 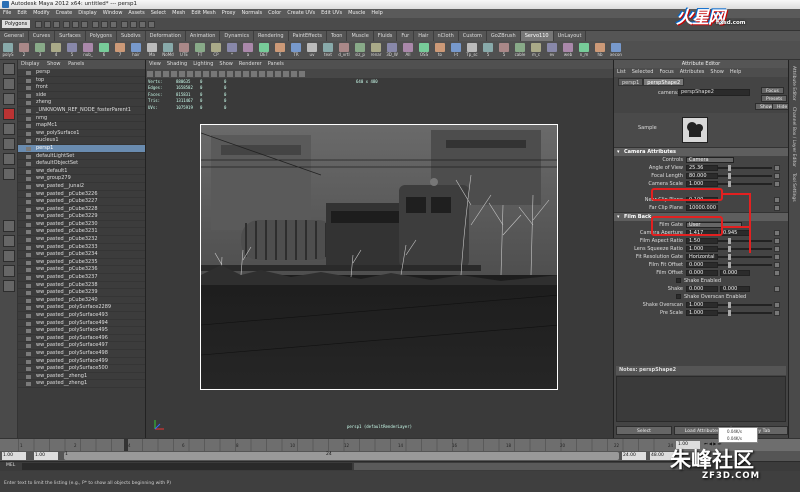 I want to click on shelf-tool-icon: to, so click(x=440, y=50).